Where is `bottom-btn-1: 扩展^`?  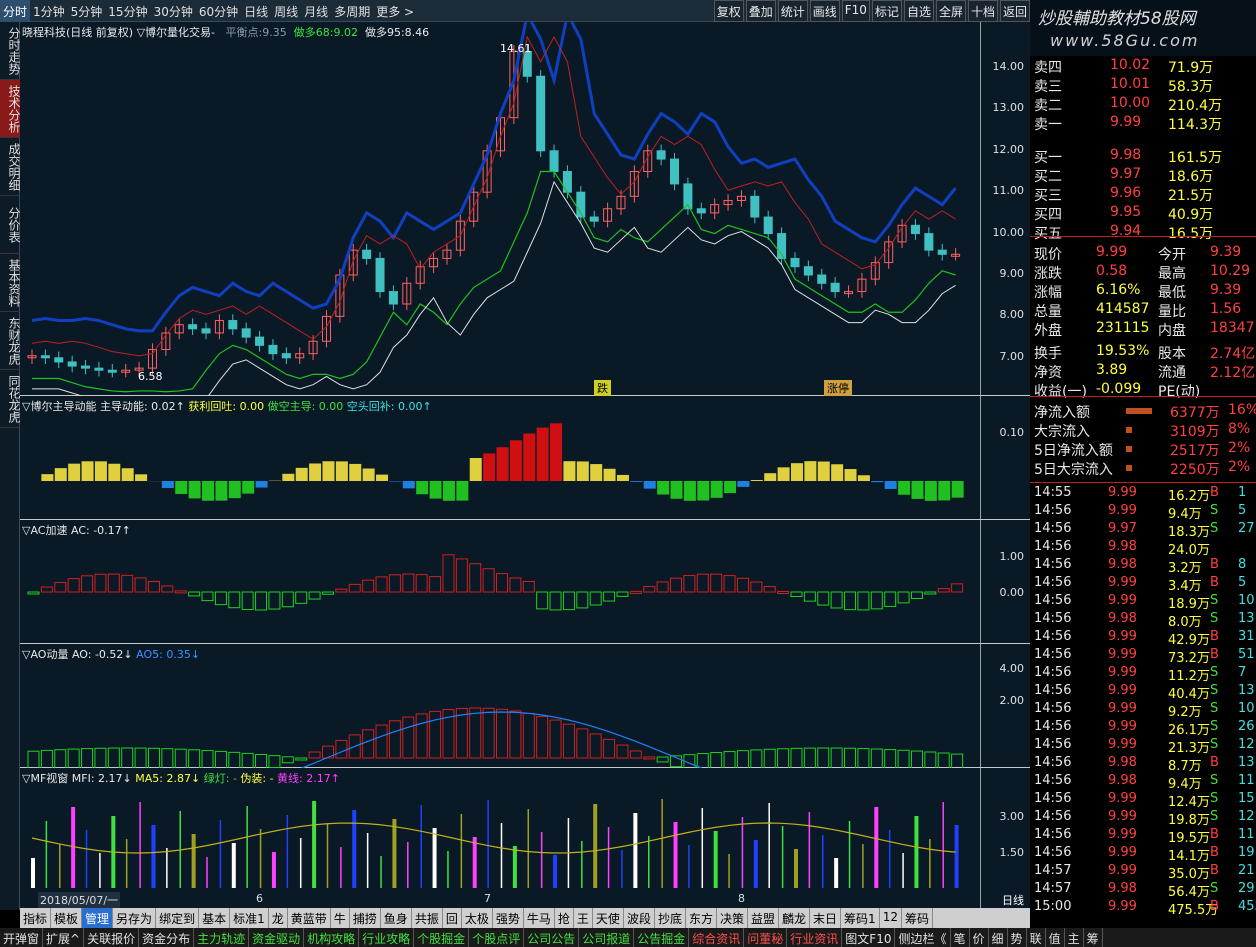 bottom-btn-1: 扩展^ is located at coordinates (64, 937).